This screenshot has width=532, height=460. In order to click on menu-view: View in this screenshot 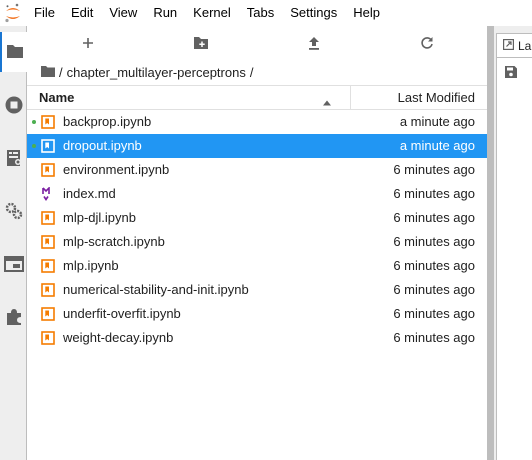, I will do `click(123, 13)`.